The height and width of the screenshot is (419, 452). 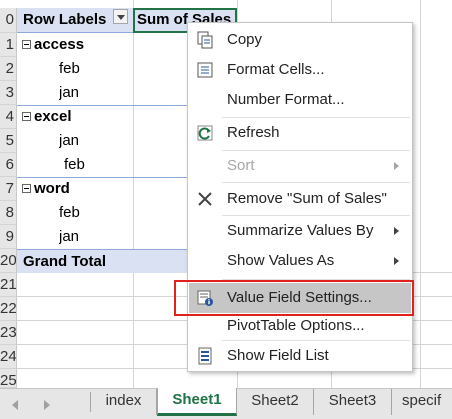 I want to click on row-label: access, so click(x=59, y=44).